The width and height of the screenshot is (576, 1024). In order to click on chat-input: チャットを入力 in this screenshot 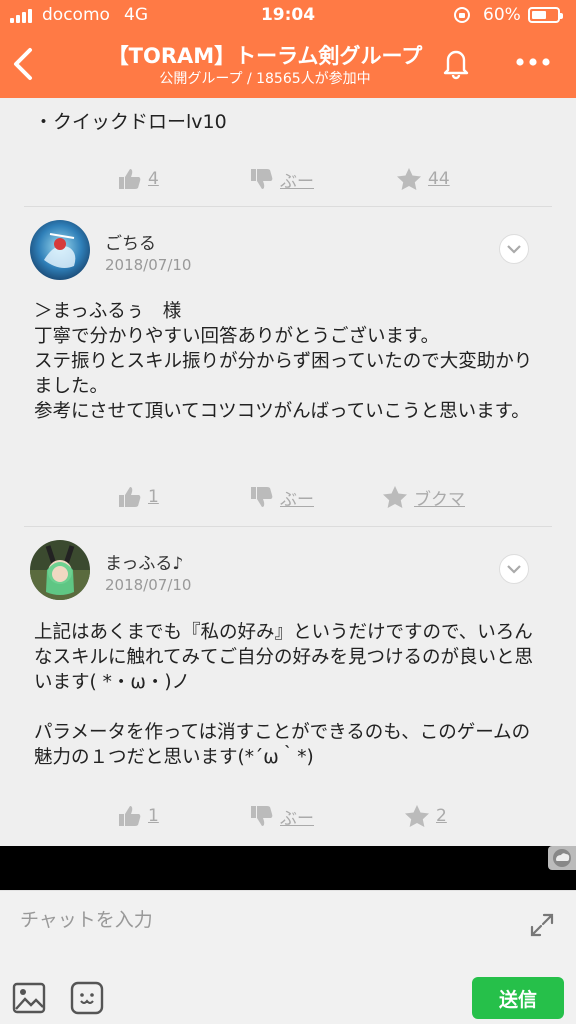, I will do `click(86, 918)`.